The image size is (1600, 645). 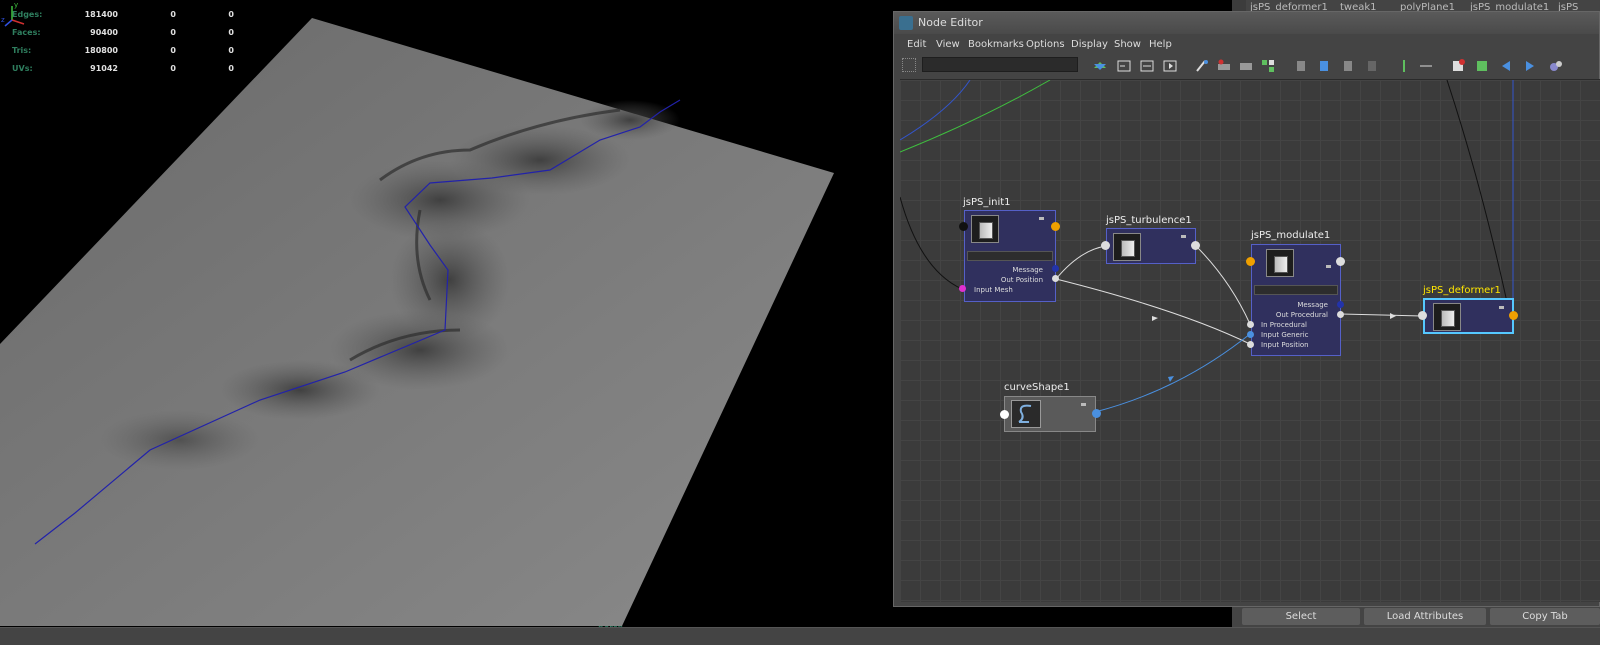 What do you see at coordinates (123, 68) in the screenshot?
I see `hud-row: UVs: 91042 0 0` at bounding box center [123, 68].